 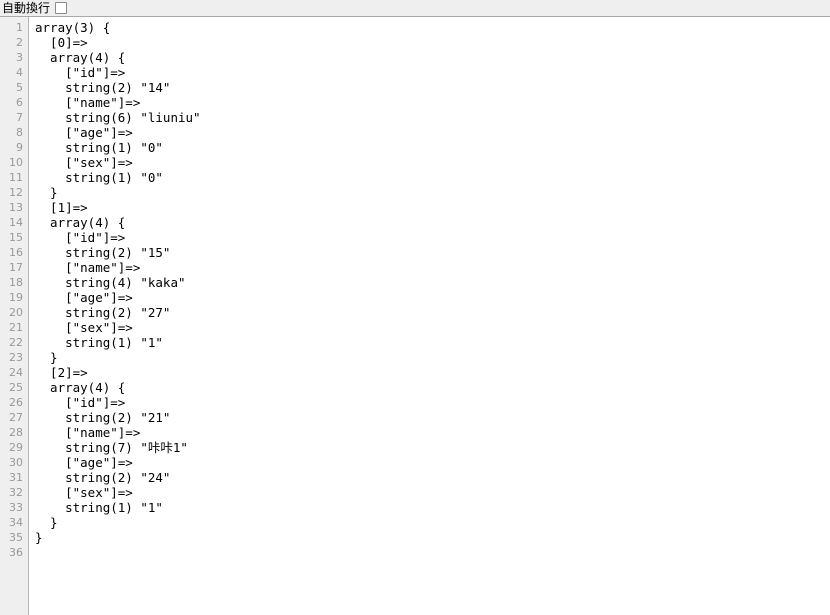 What do you see at coordinates (16, 507) in the screenshot?
I see `line-number: 33` at bounding box center [16, 507].